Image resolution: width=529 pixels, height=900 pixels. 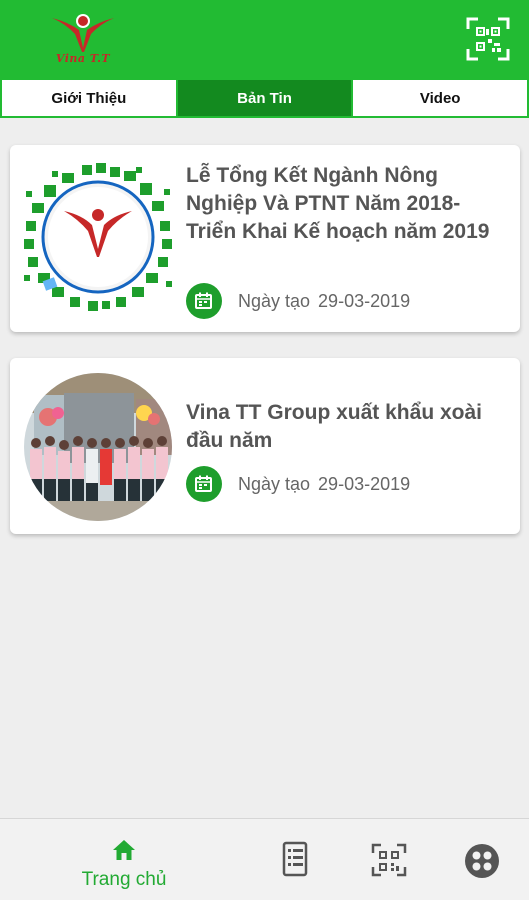 I want to click on nav-menu, so click(x=482, y=859).